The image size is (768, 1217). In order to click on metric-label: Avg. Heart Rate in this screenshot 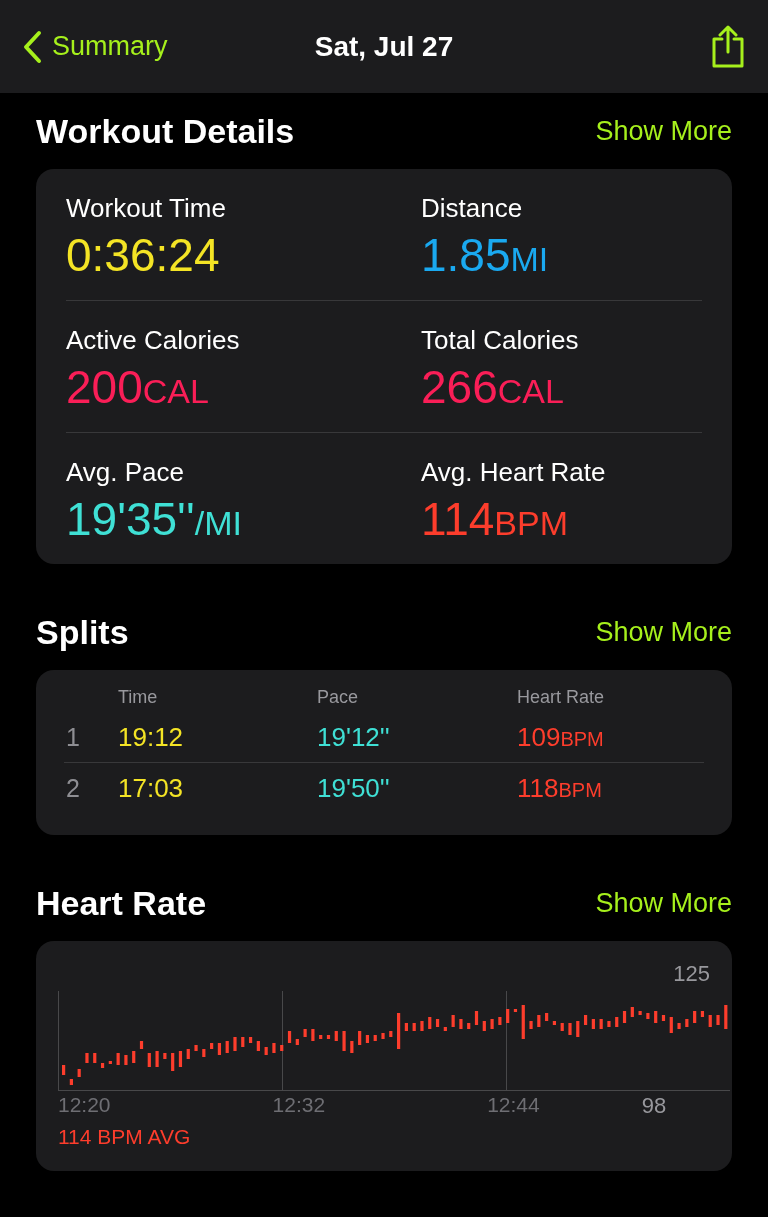, I will do `click(514, 472)`.